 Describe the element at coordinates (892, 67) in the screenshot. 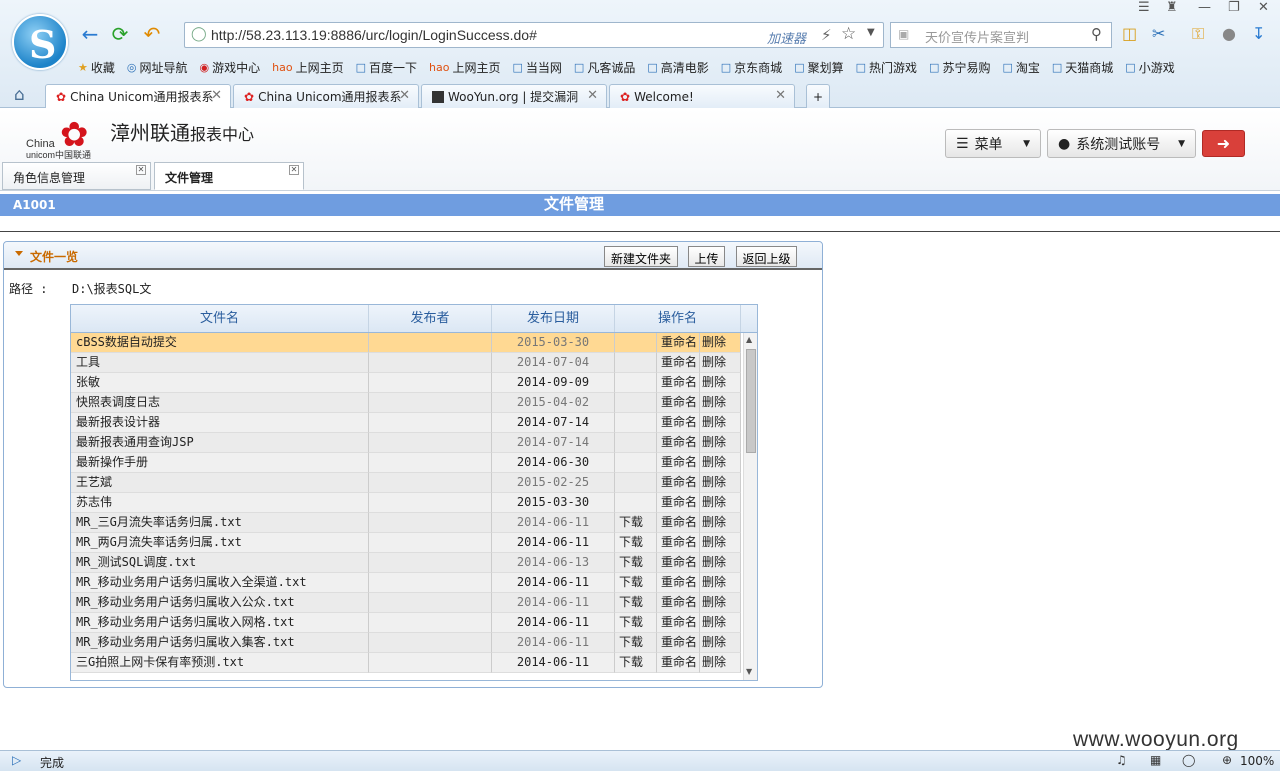

I see `bookmark-item: □ 热门游戏` at that location.